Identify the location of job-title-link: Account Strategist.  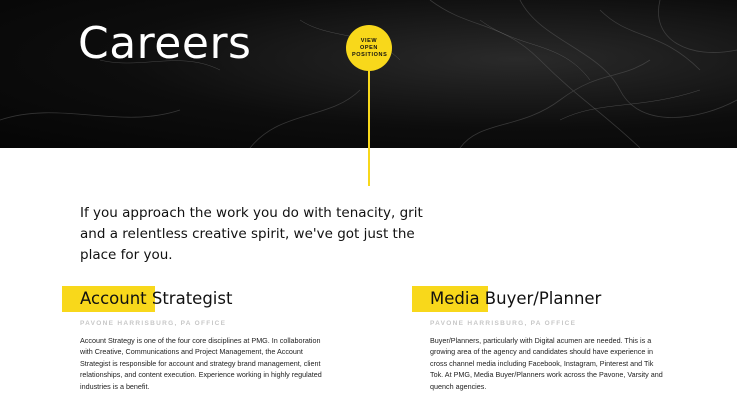
(193, 299).